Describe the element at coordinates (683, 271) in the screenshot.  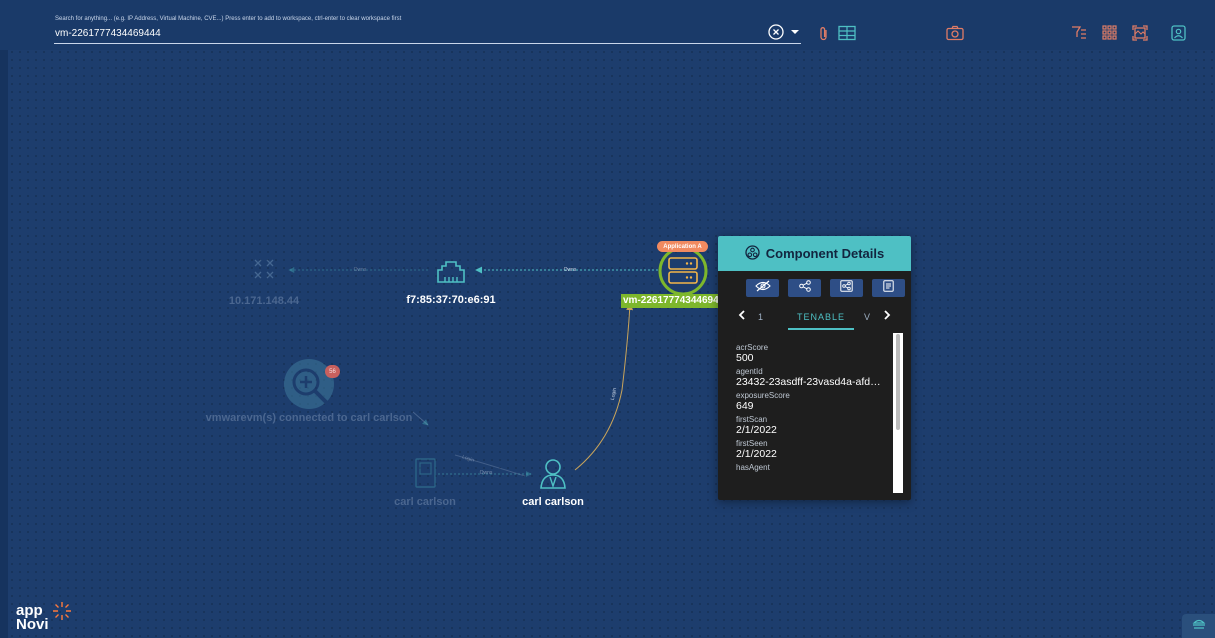
I see `server-node-icon` at that location.